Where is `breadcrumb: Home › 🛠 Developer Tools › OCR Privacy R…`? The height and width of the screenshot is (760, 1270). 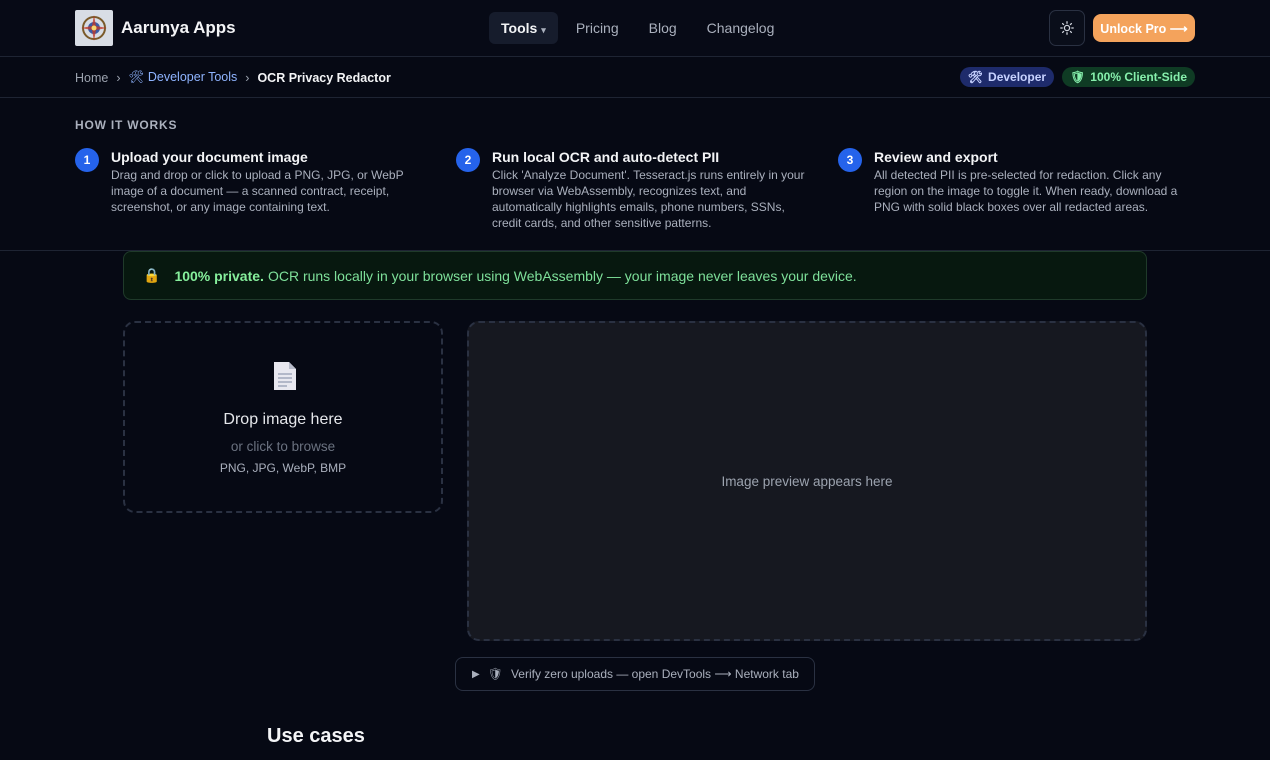 breadcrumb: Home › 🛠 Developer Tools › OCR Privacy R… is located at coordinates (233, 77).